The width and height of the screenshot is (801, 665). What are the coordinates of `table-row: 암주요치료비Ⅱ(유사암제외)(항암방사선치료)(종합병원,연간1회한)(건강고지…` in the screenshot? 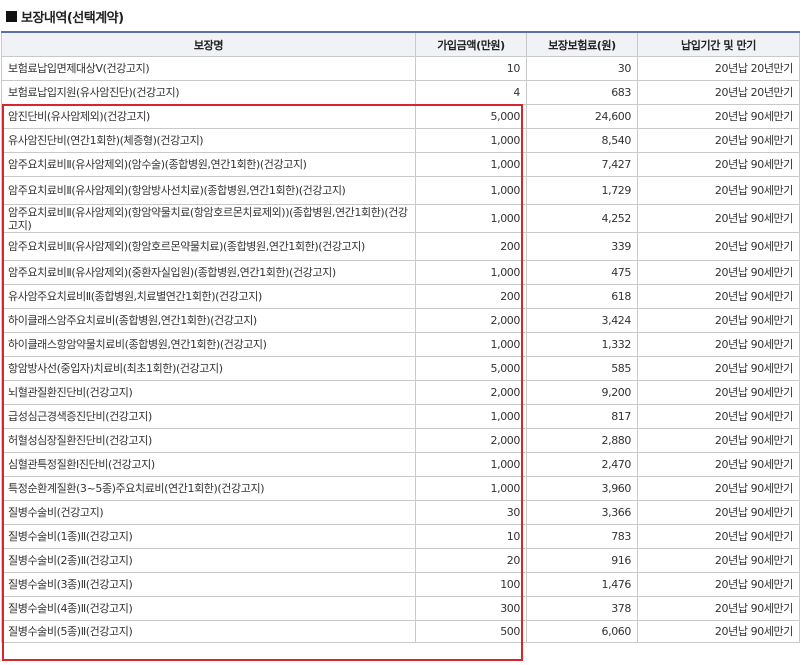 It's located at (400, 190).